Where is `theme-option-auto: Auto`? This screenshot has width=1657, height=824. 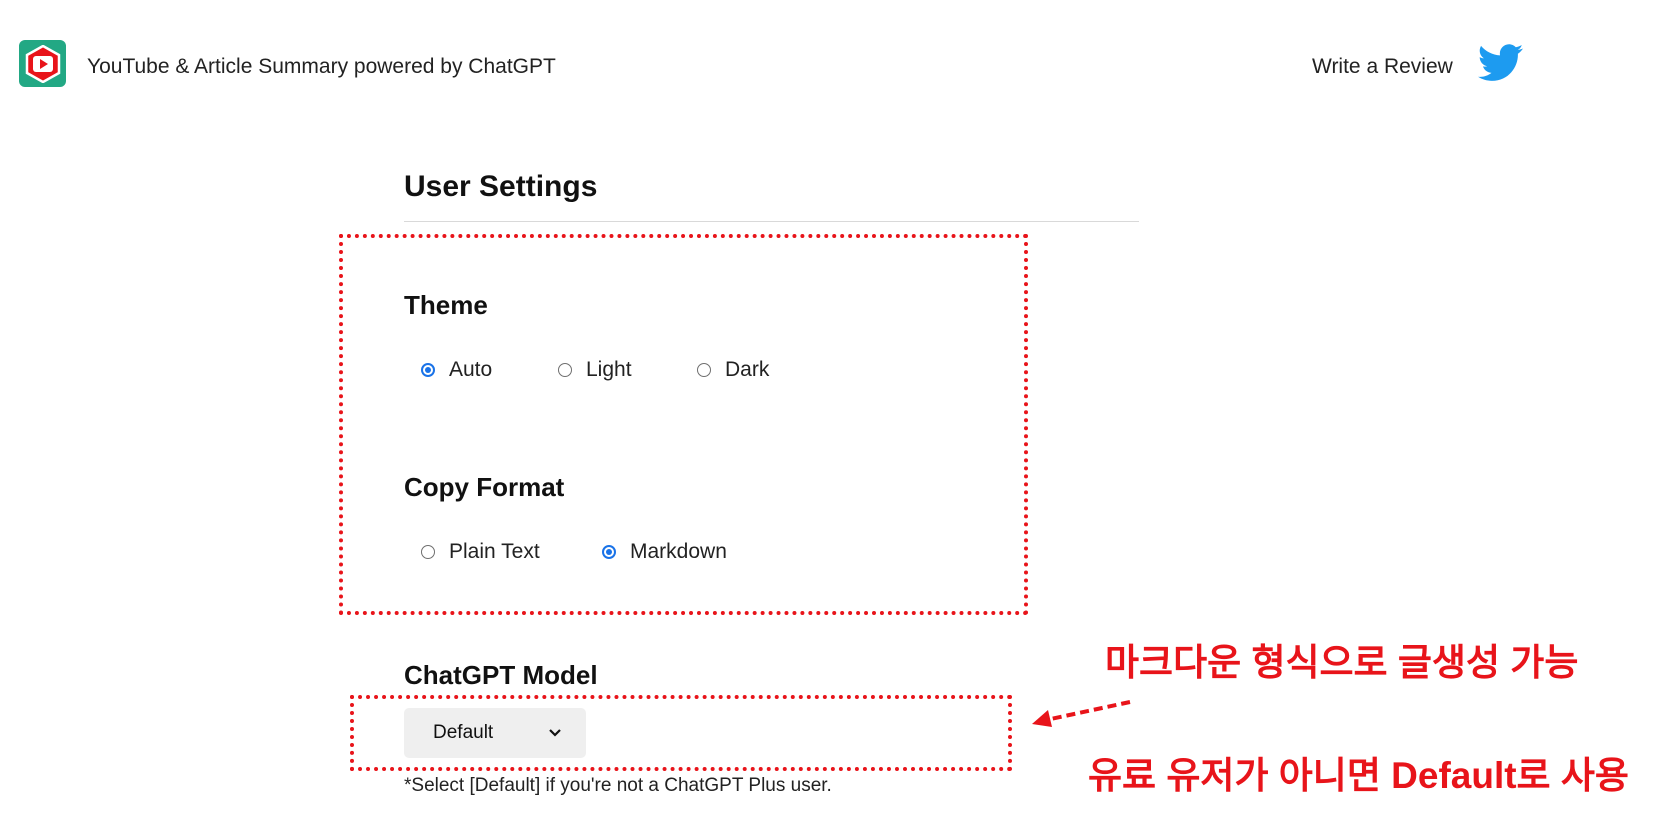
theme-option-auto: Auto is located at coordinates (456, 370).